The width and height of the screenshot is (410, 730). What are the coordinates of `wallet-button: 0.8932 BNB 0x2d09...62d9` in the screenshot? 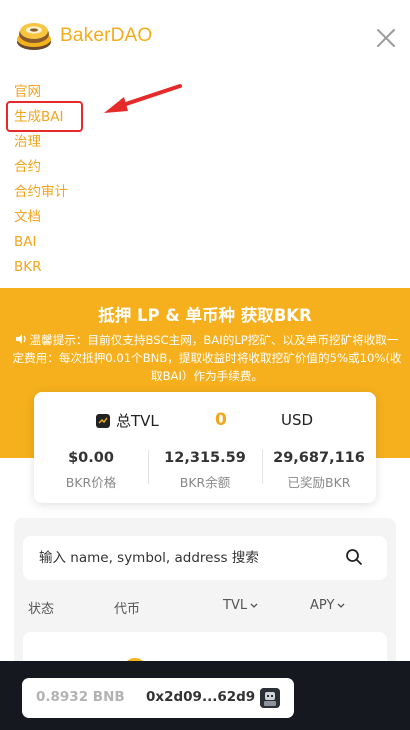 It's located at (158, 698).